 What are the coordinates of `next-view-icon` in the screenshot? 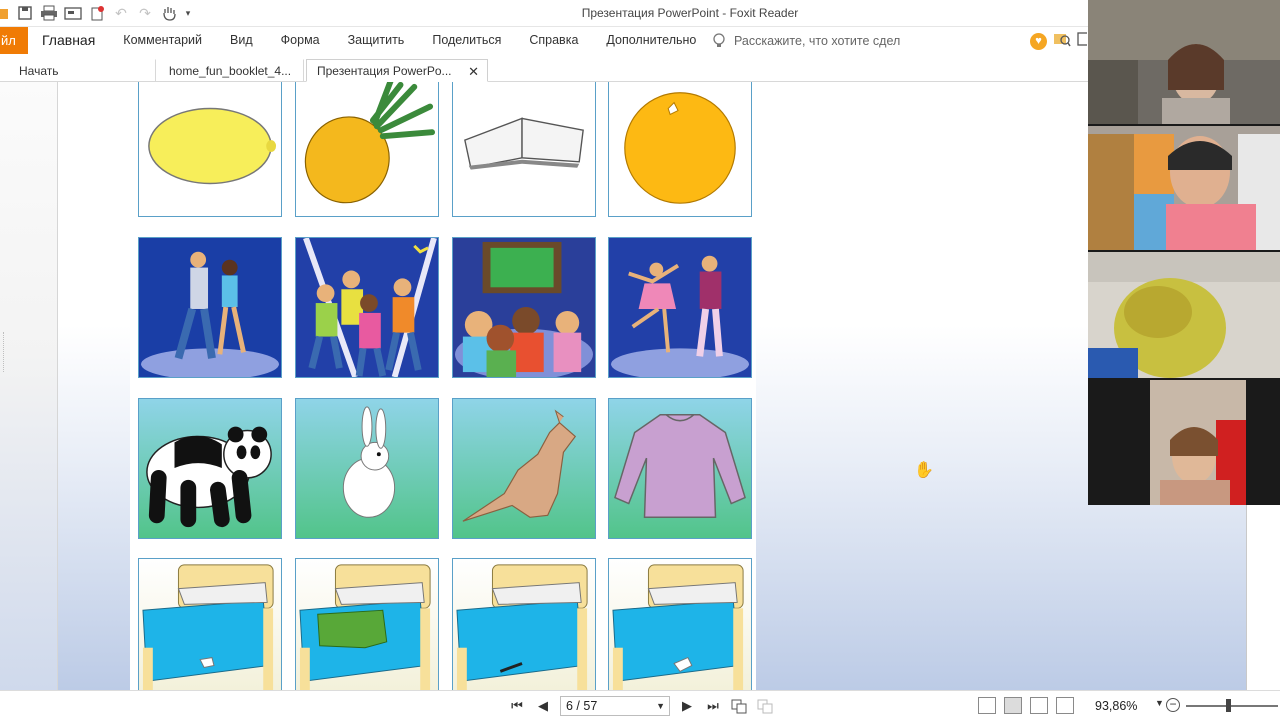 It's located at (765, 706).